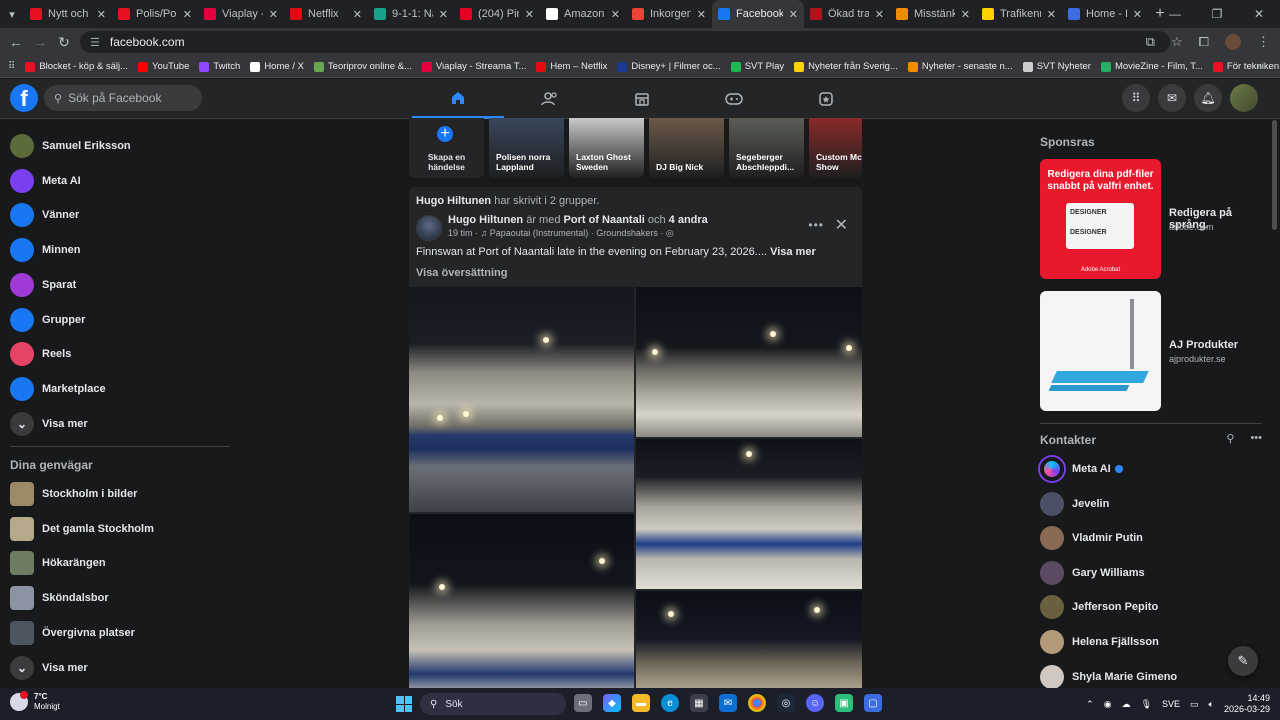 This screenshot has height=720, width=1280. Describe the element at coordinates (1244, 98) in the screenshot. I see `account-avatar` at that location.